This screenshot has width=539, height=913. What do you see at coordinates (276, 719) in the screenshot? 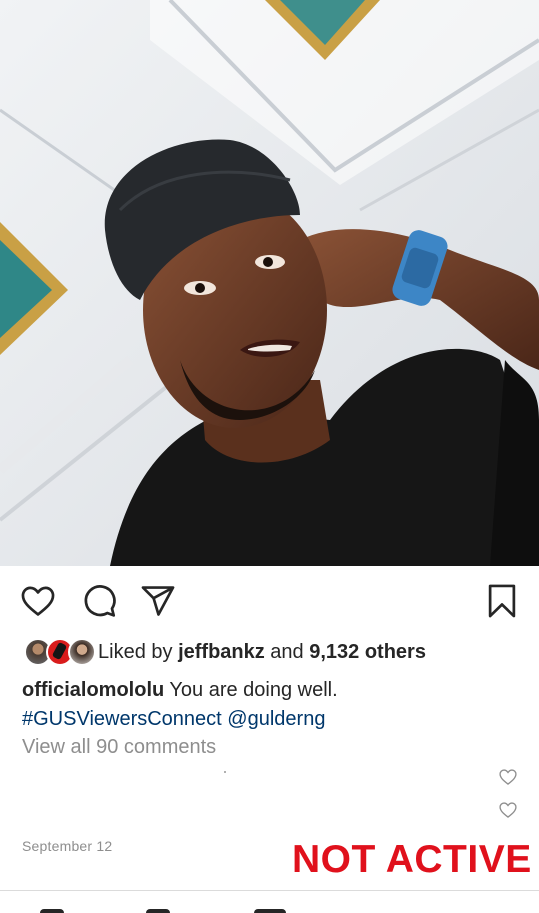
I see `caption-mention: @gulderng` at bounding box center [276, 719].